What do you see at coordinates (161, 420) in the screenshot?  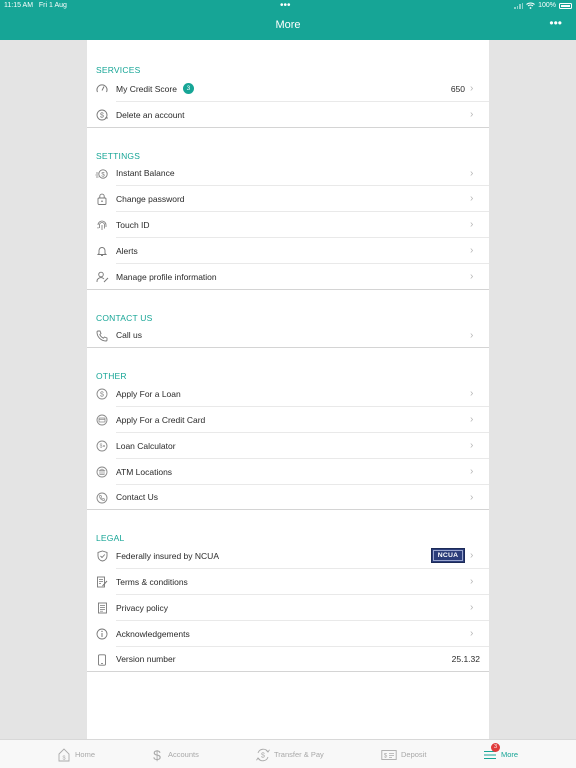 I see `row-label: Apply For a Credit Card` at bounding box center [161, 420].